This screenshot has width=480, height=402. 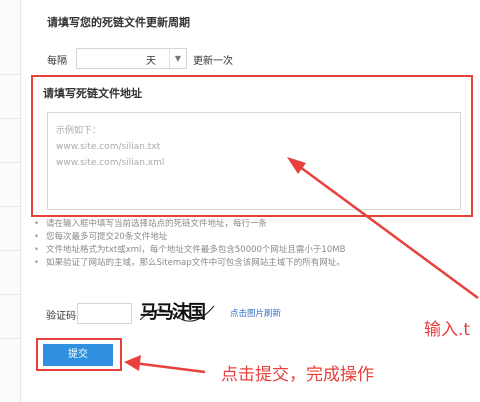 I want to click on submit-hint-annotation: 点击提交，完成操作, so click(x=297, y=375).